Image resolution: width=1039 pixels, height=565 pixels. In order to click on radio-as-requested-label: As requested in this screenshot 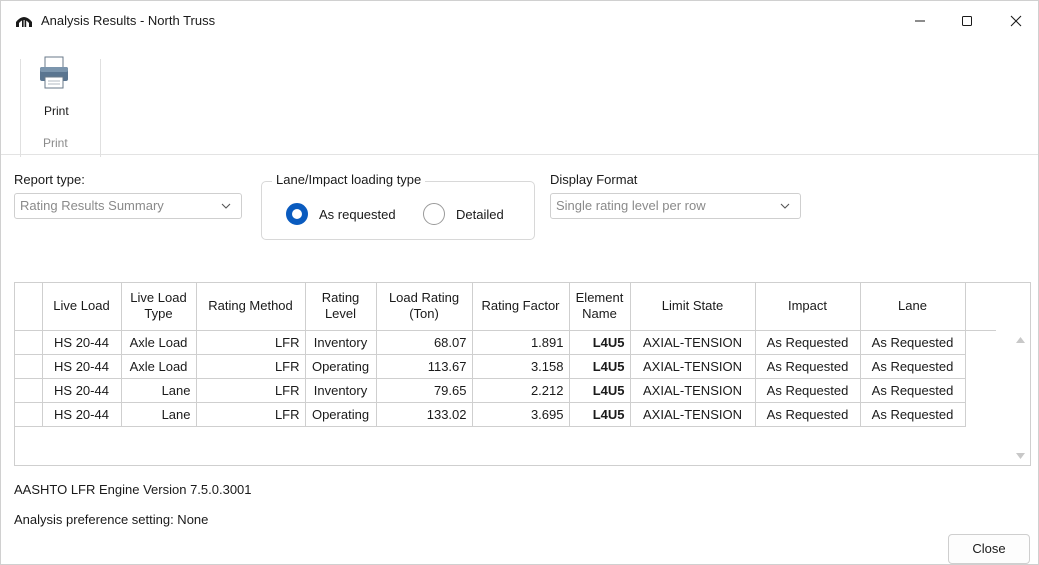, I will do `click(357, 214)`.